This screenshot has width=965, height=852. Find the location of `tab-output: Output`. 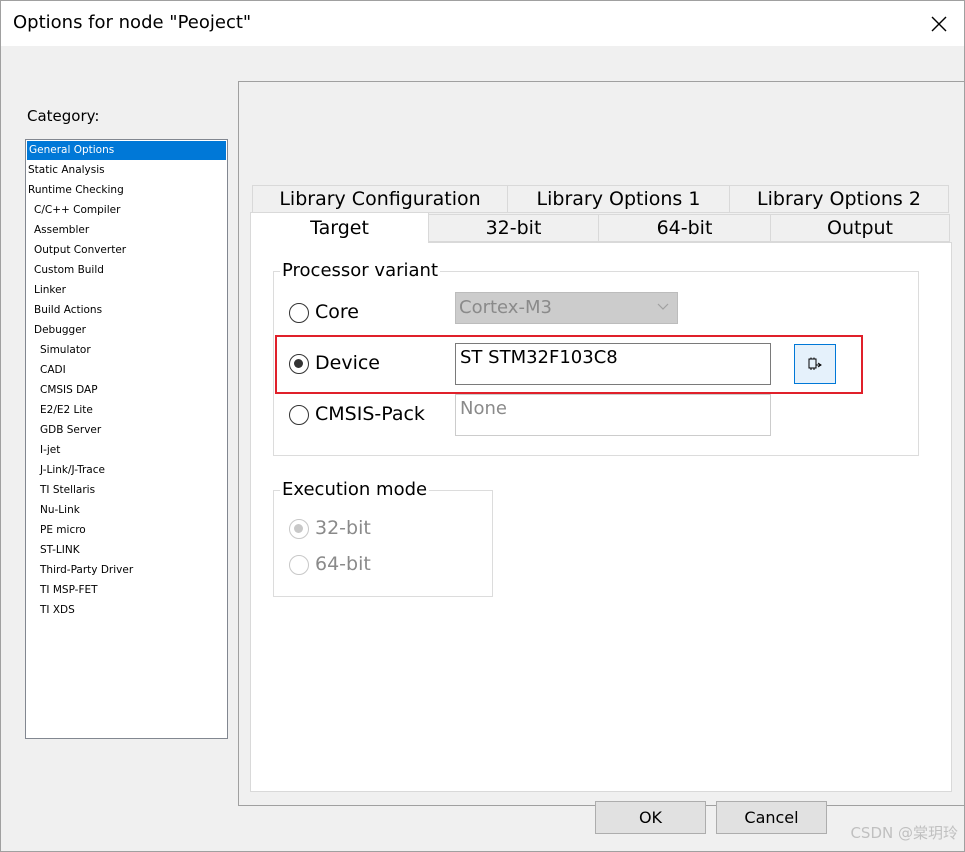

tab-output: Output is located at coordinates (860, 228).